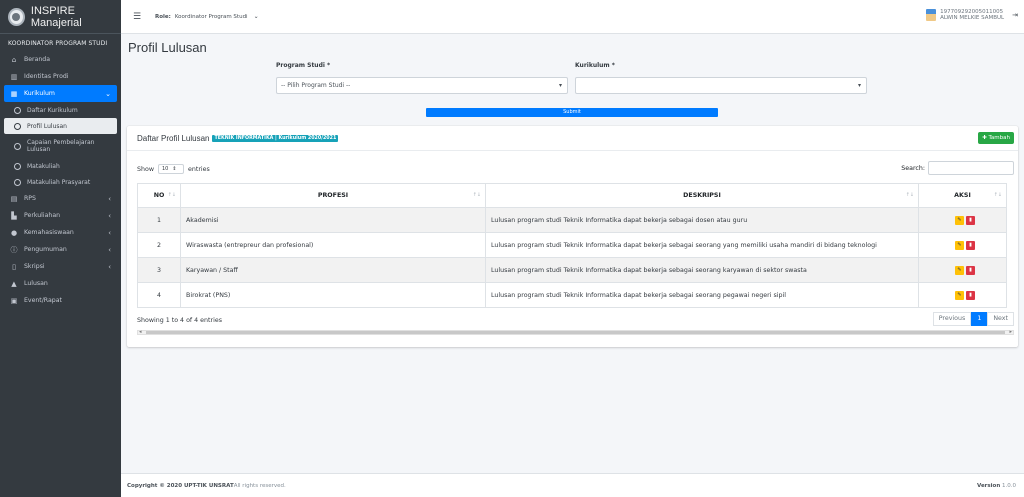  Describe the element at coordinates (14, 249) in the screenshot. I see `info-icon: ⓘ` at that location.